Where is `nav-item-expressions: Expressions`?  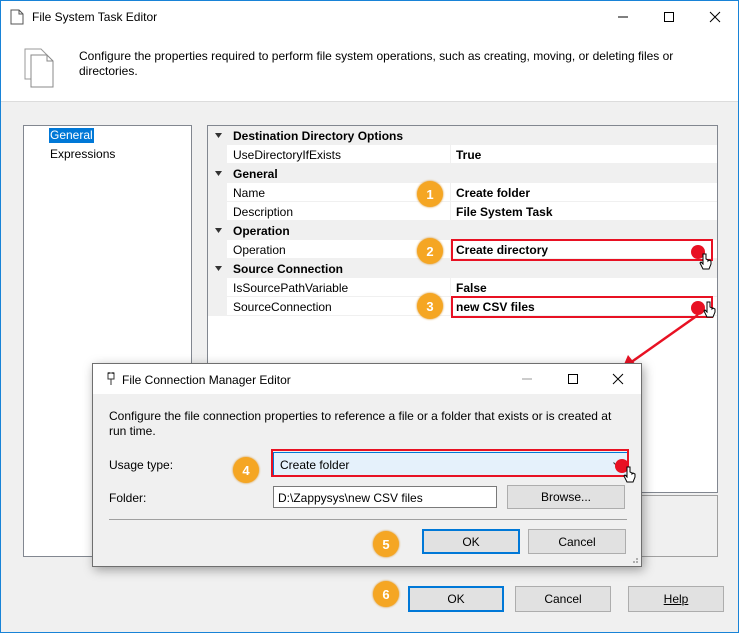 nav-item-expressions: Expressions is located at coordinates (82, 154).